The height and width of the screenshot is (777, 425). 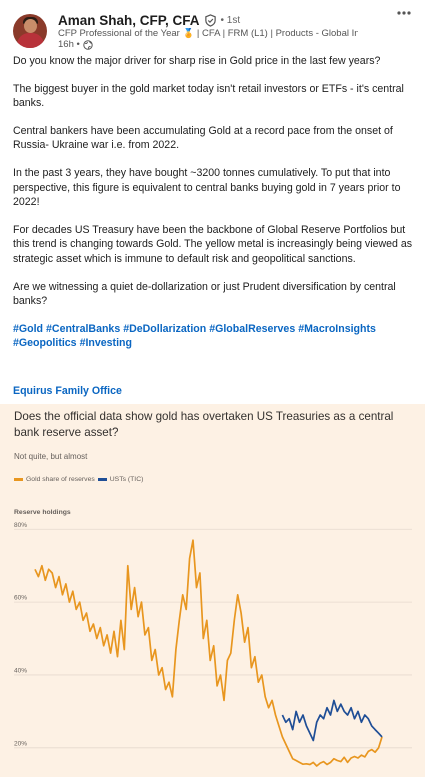 I want to click on post-meta: 16h •, so click(x=75, y=44).